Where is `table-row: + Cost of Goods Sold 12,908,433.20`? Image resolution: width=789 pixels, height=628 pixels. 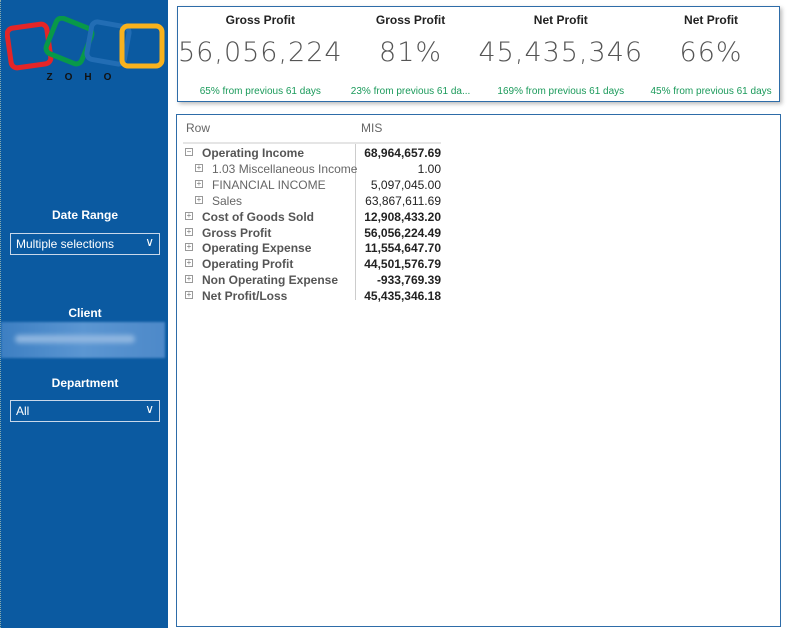
table-row: + Cost of Goods Sold 12,908,433.20 is located at coordinates (313, 217).